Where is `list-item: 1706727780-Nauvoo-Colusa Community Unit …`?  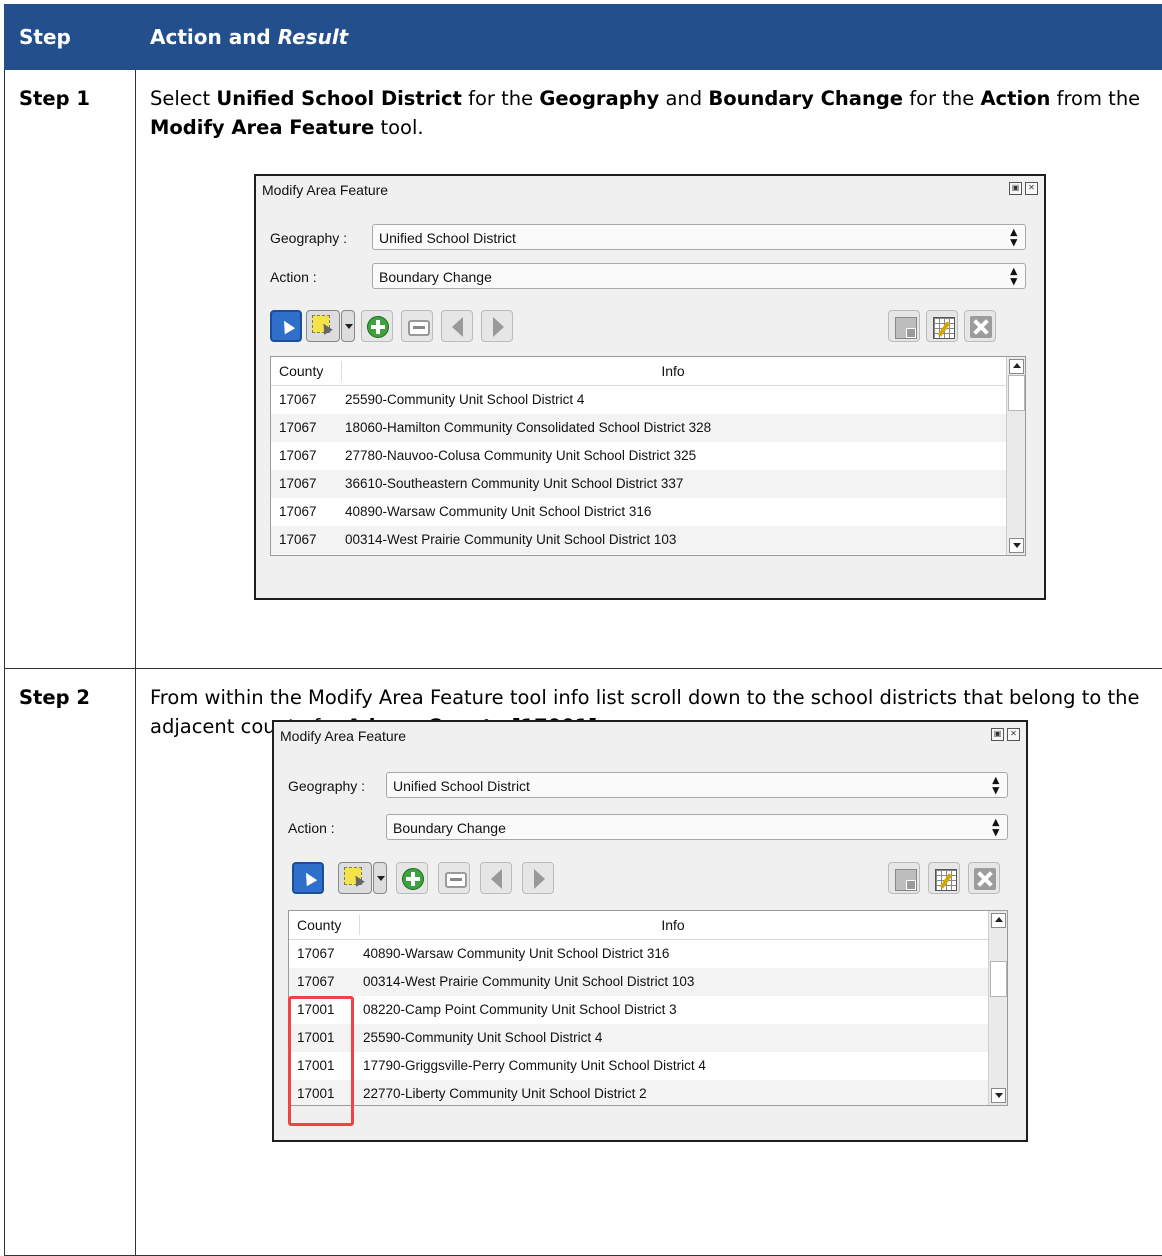 list-item: 1706727780-Nauvoo-Colusa Community Unit … is located at coordinates (648, 456).